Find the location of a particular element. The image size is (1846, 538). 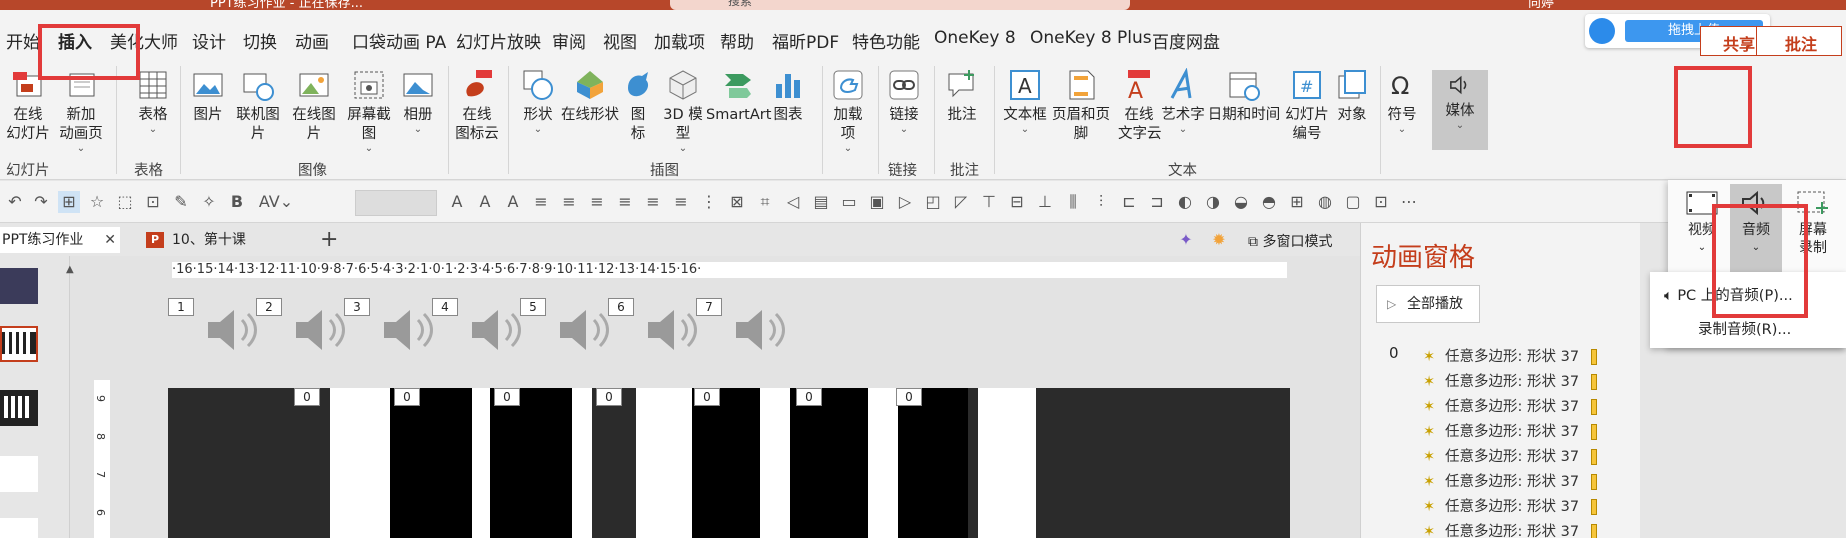

slide-thumbnail-active is located at coordinates (19, 344).